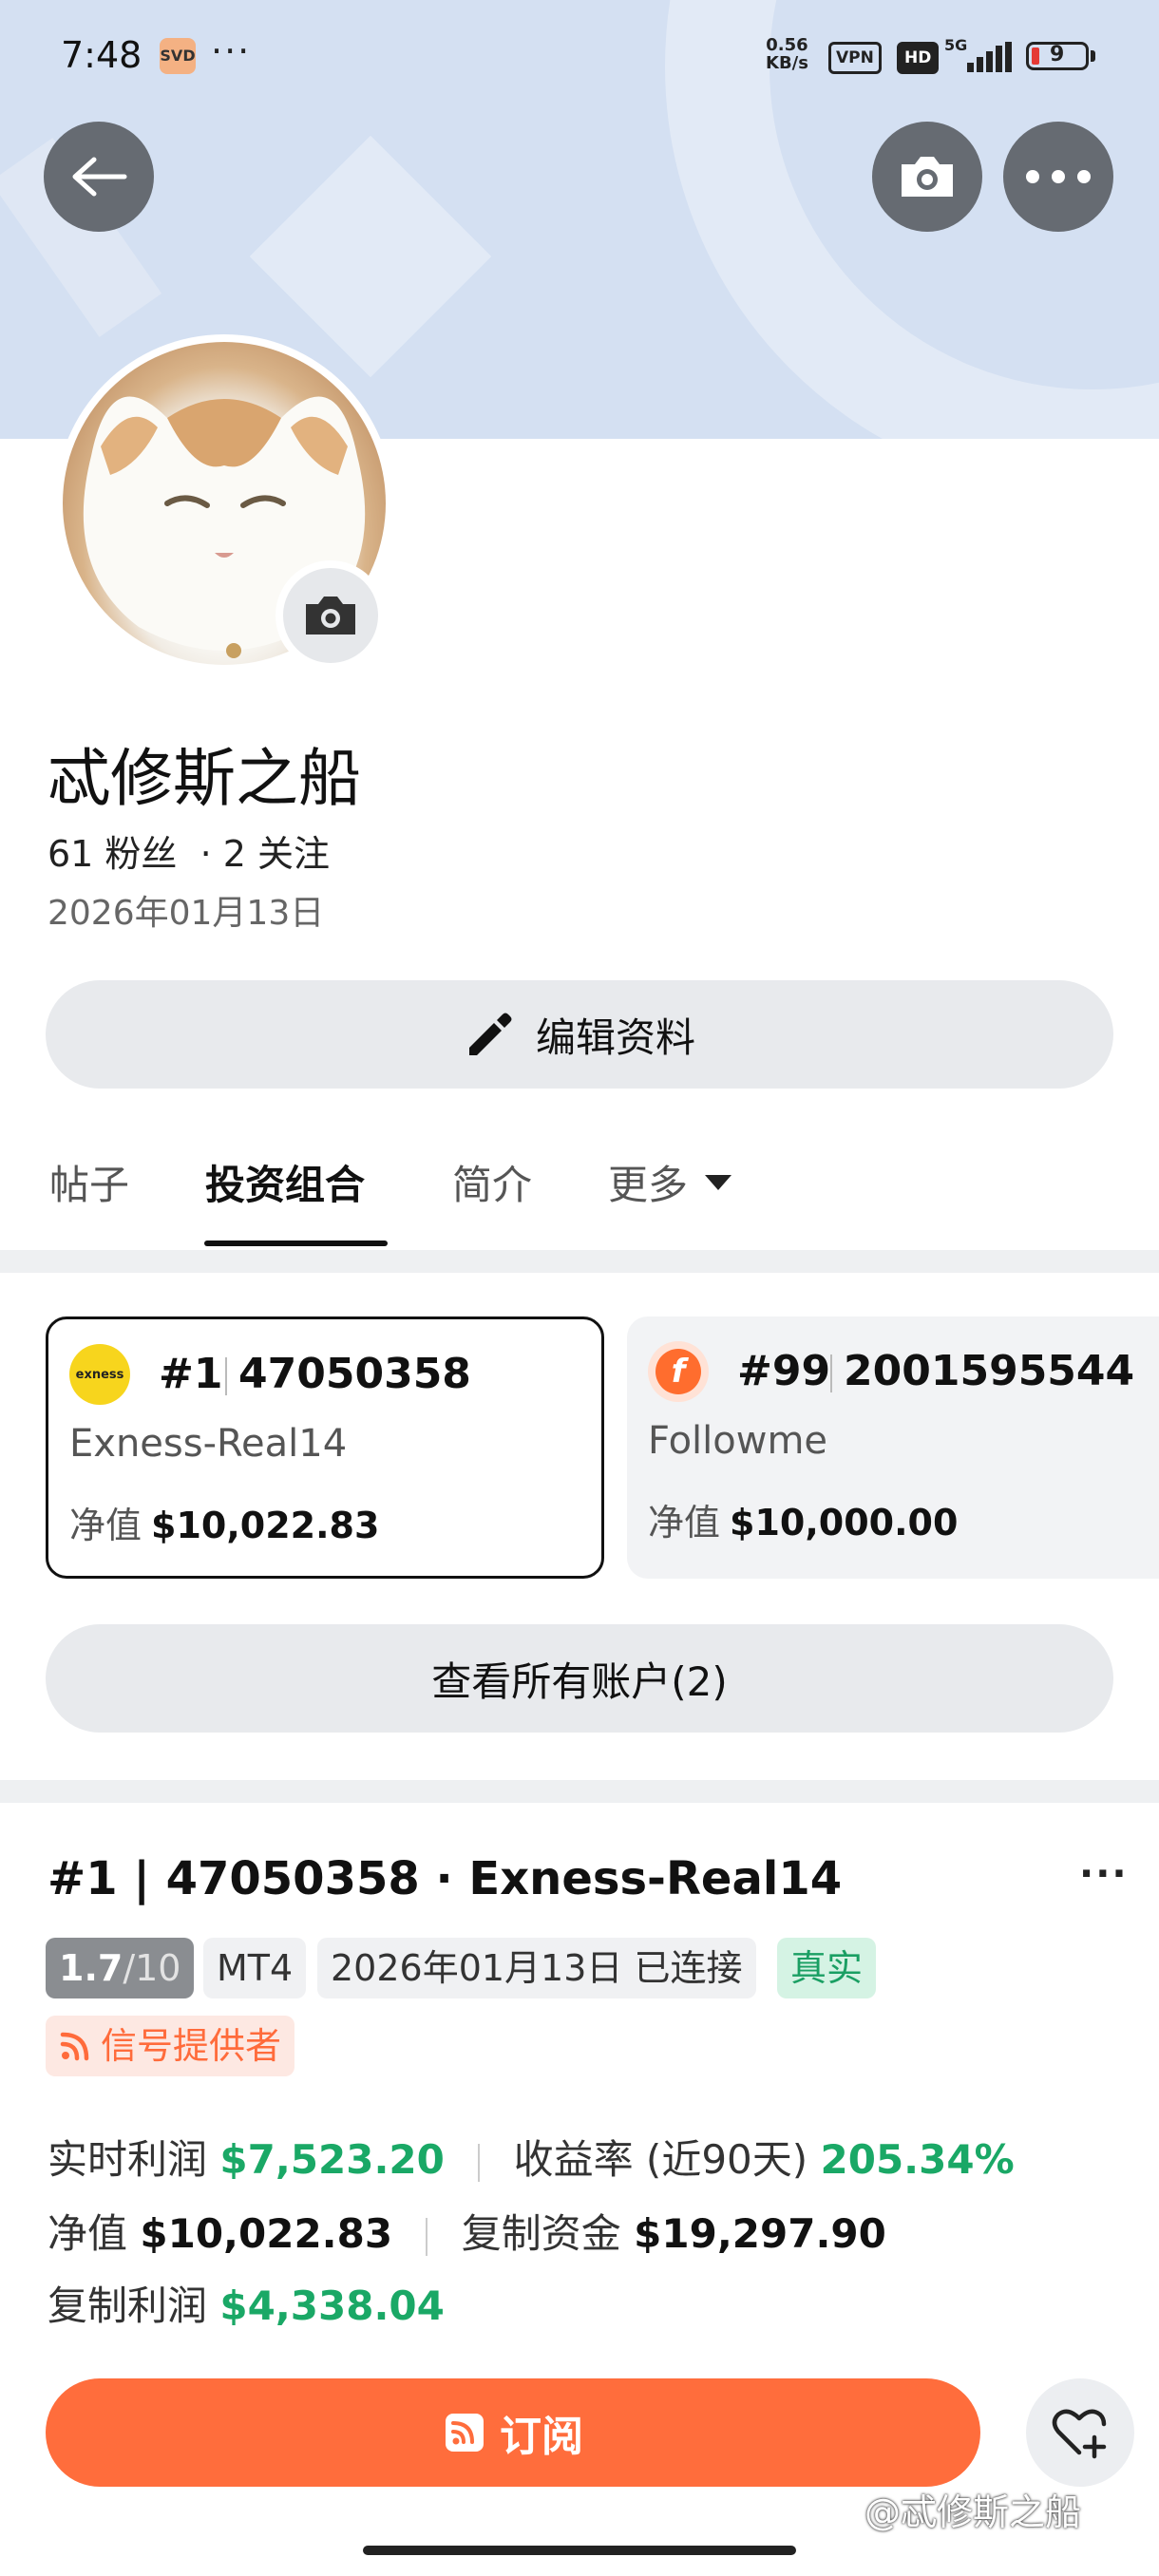 The image size is (1159, 2576). Describe the element at coordinates (660, 2159) in the screenshot. I see `return-label: 收益率 (近90天)` at that location.